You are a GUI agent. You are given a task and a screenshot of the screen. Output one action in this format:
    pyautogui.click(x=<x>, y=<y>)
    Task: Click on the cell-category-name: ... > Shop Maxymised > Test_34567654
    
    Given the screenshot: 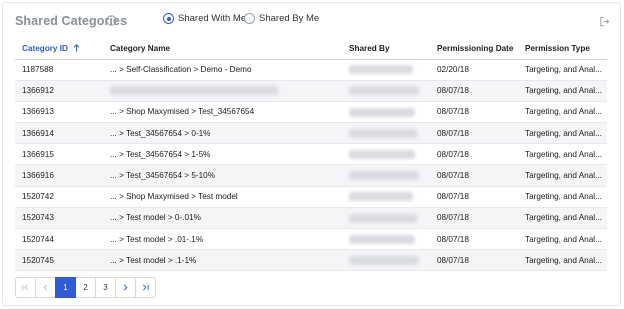 What is the action you would take?
    pyautogui.click(x=222, y=112)
    